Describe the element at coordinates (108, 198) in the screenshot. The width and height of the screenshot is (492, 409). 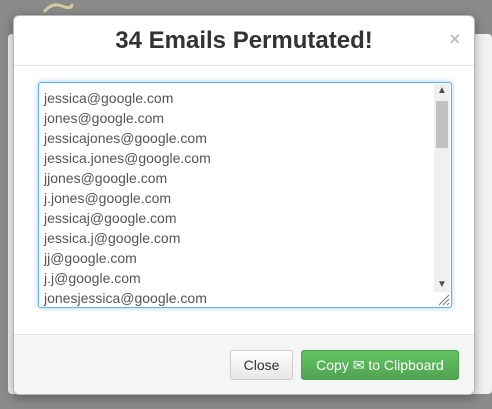
I see `email-line: j.jones@google.com` at that location.